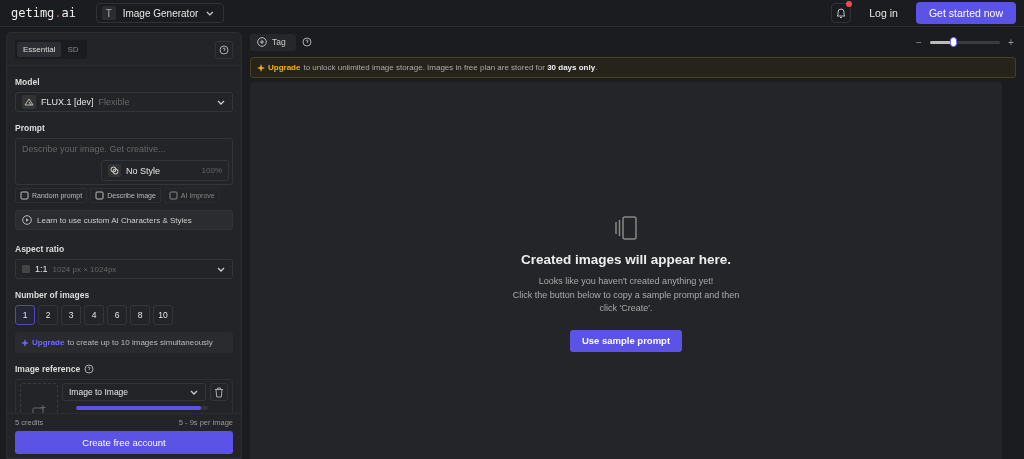 The height and width of the screenshot is (459, 1024). What do you see at coordinates (25, 315) in the screenshot?
I see `image-count-option: 1` at bounding box center [25, 315].